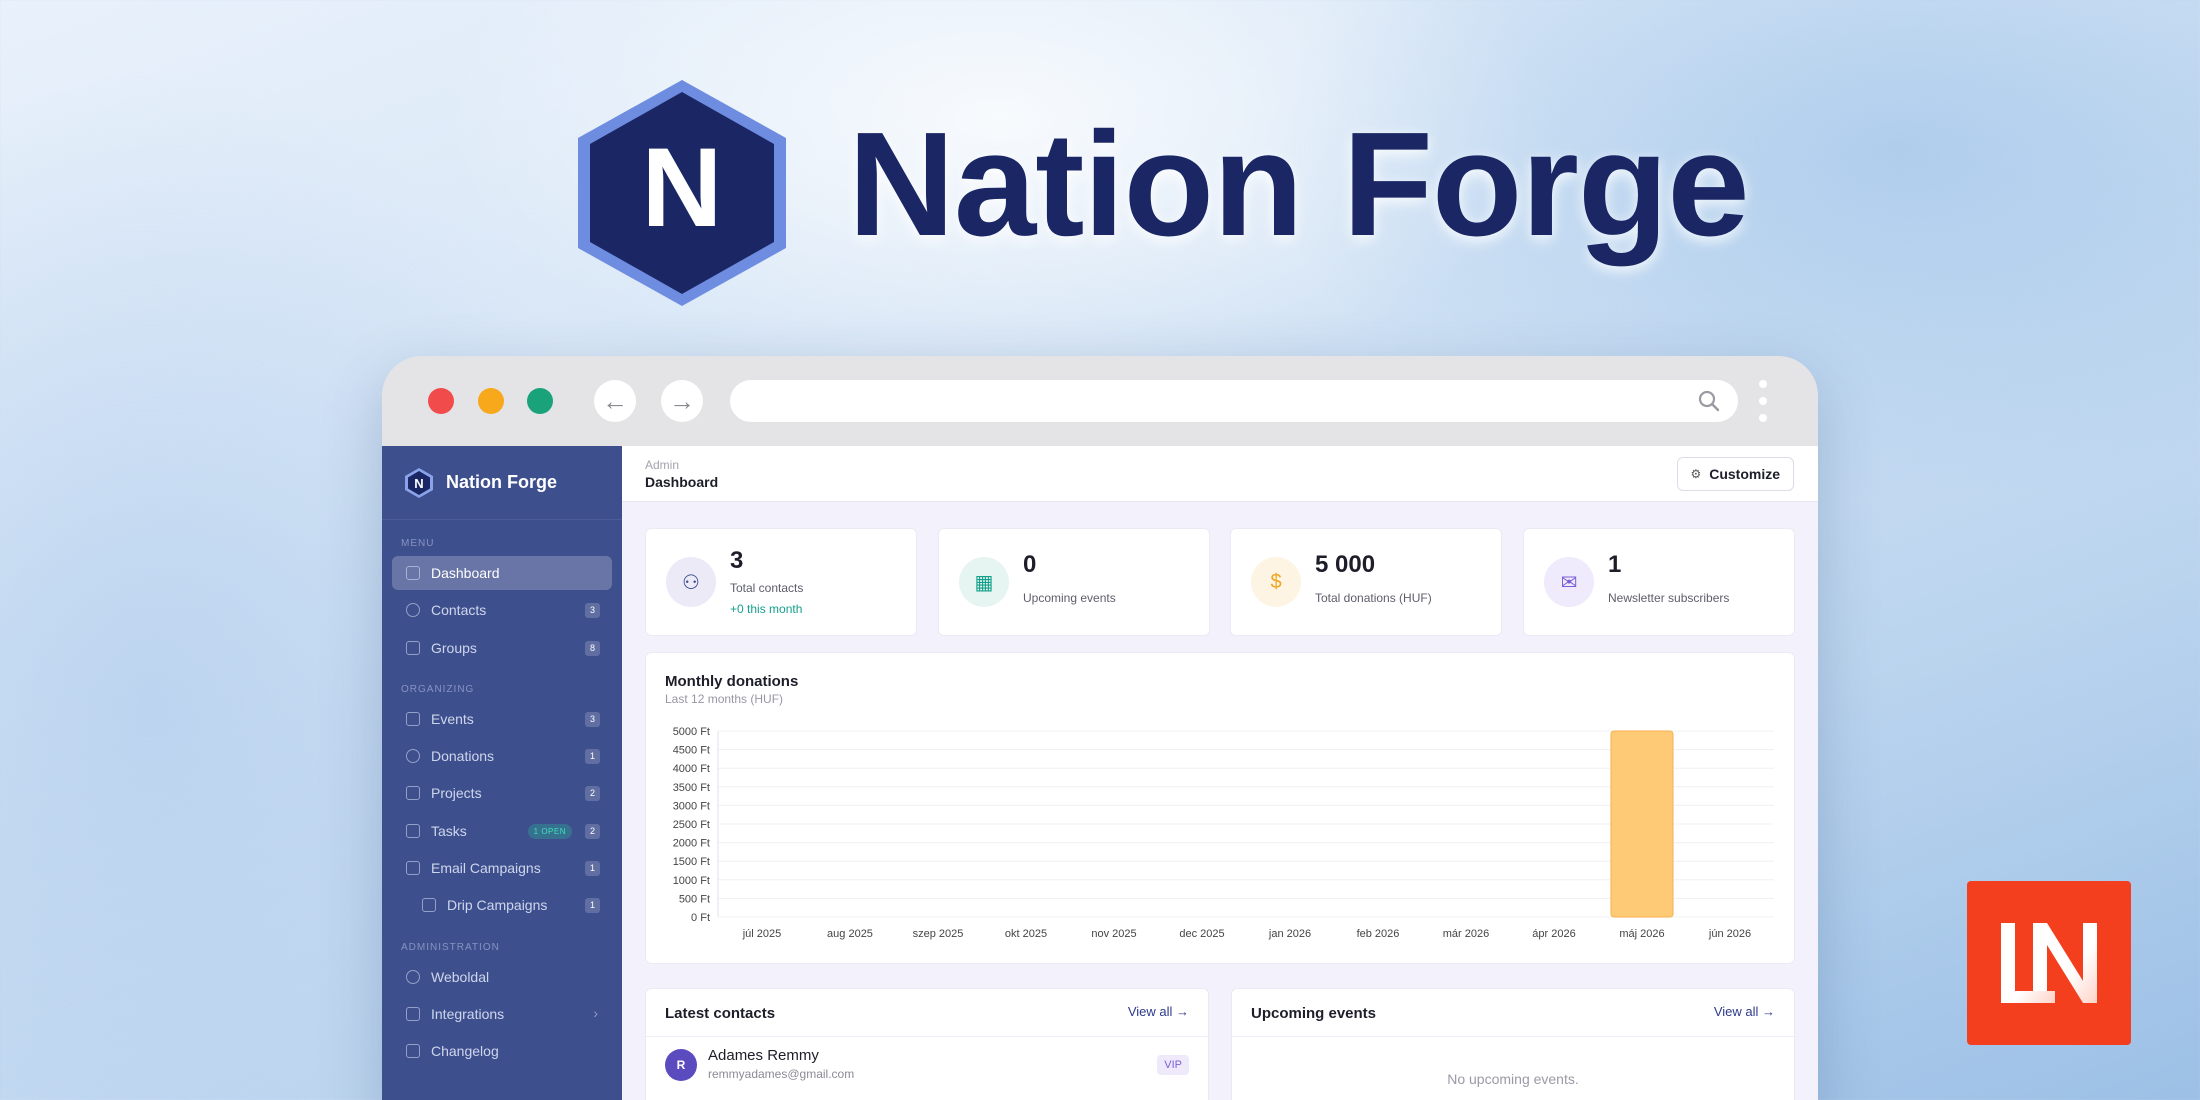 The height and width of the screenshot is (1100, 2200). Describe the element at coordinates (767, 588) in the screenshot. I see `stat-label: Total contacts` at that location.